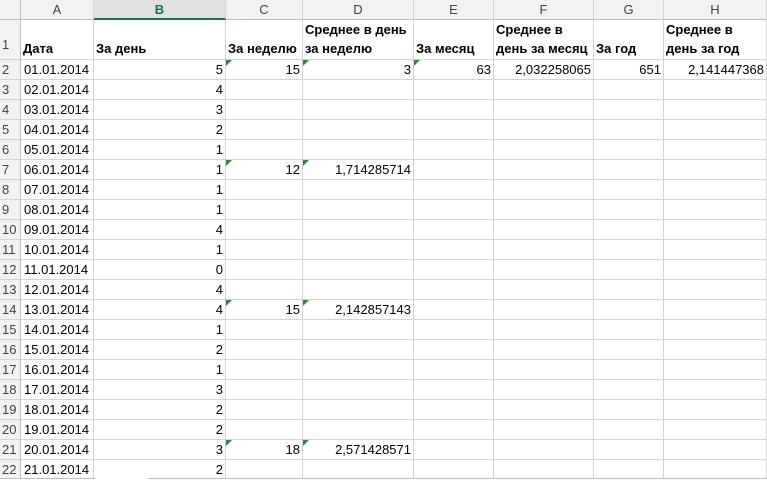 The image size is (767, 482). I want to click on cell-g9, so click(629, 210).